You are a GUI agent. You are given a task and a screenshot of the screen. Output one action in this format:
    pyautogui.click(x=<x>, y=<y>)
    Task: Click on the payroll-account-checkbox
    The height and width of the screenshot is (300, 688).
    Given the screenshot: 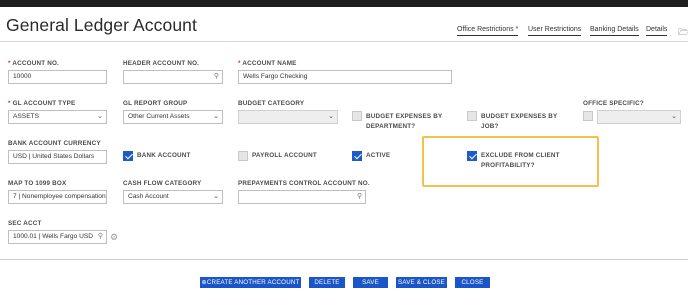 What is the action you would take?
    pyautogui.click(x=243, y=156)
    